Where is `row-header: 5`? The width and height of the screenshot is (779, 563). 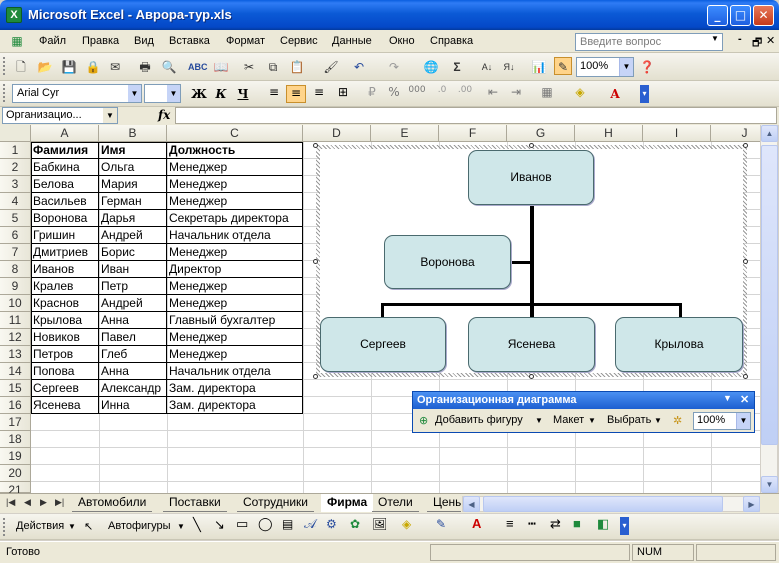 row-header: 5 is located at coordinates (15, 218).